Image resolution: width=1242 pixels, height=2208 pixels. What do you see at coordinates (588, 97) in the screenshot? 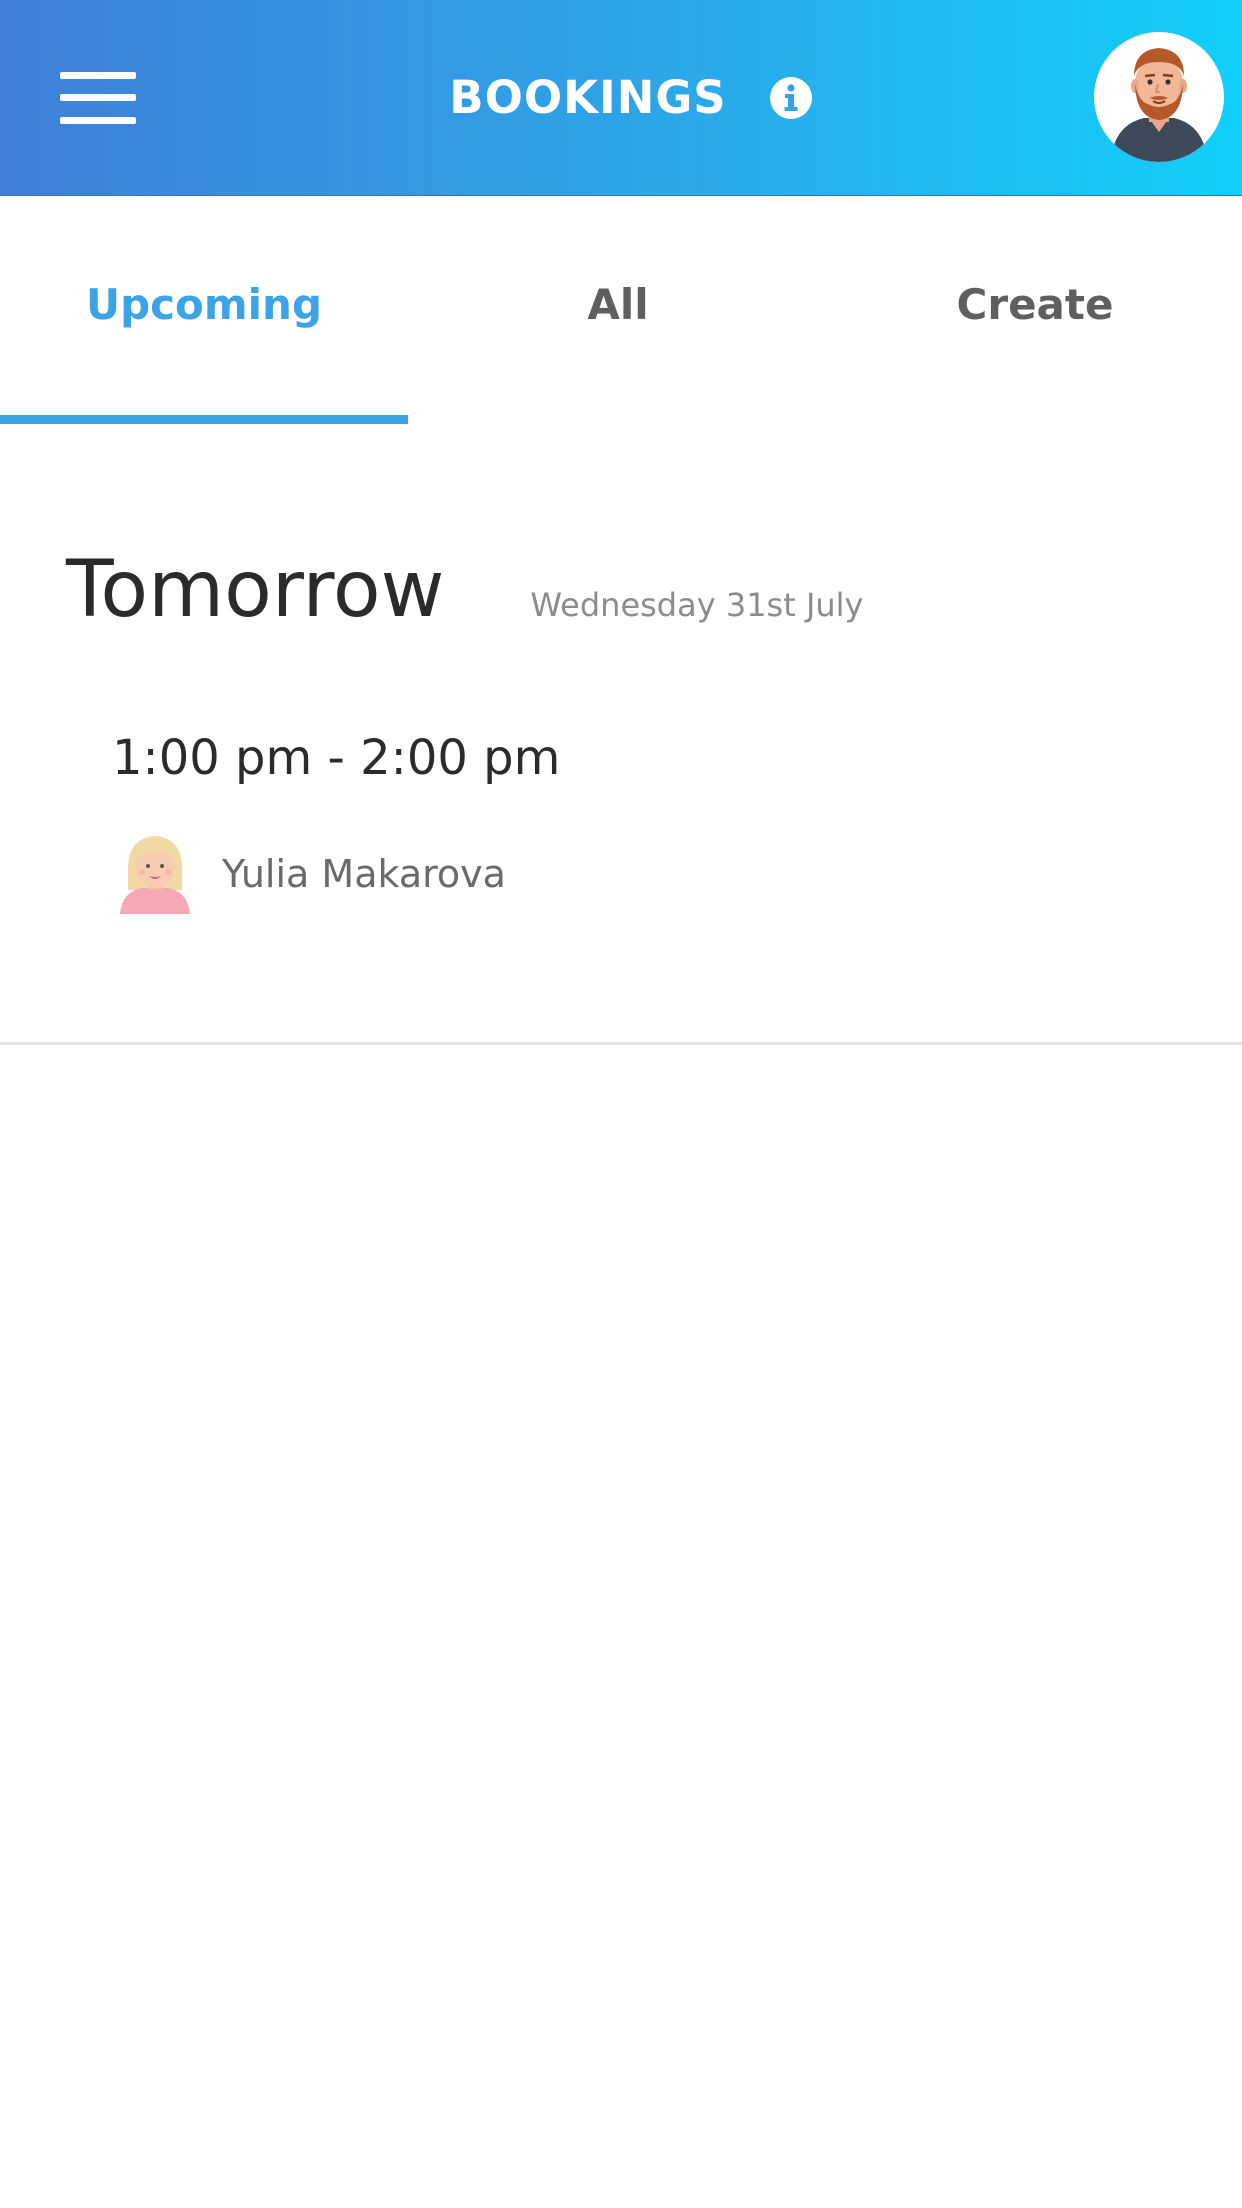
I see `page-title: BOOKINGS` at bounding box center [588, 97].